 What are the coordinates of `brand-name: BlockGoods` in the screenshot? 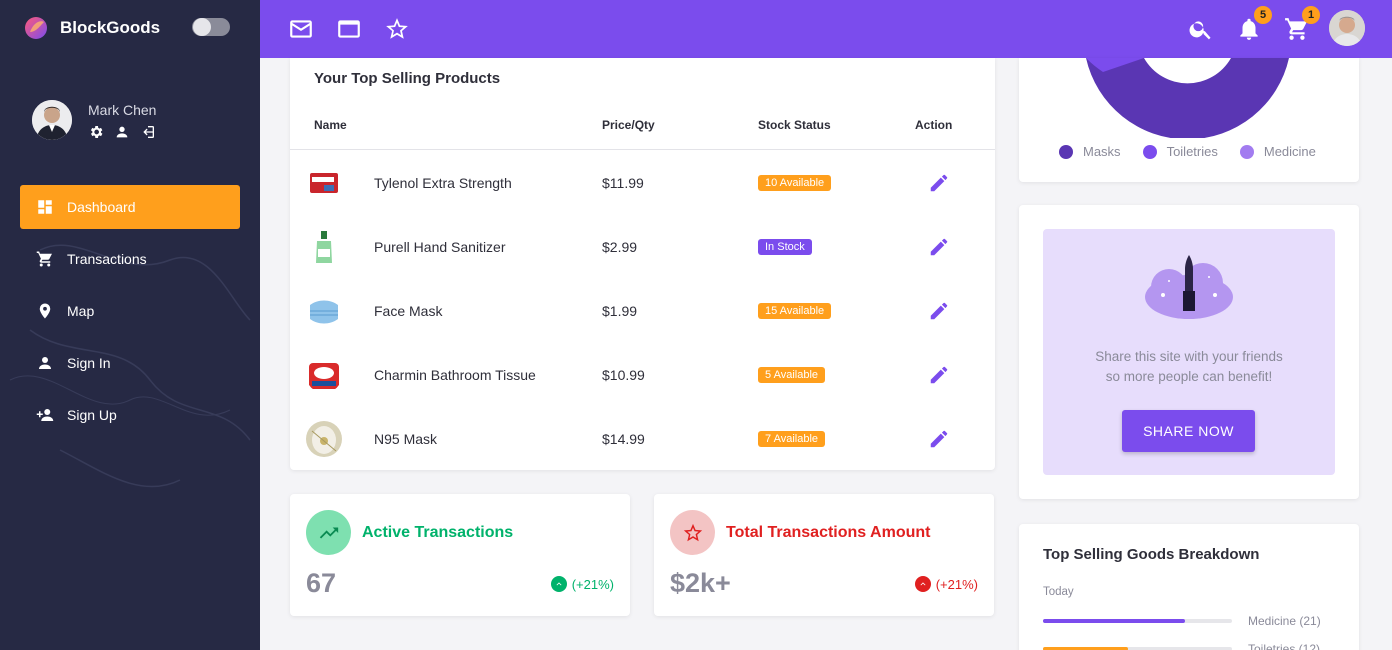 It's located at (110, 27).